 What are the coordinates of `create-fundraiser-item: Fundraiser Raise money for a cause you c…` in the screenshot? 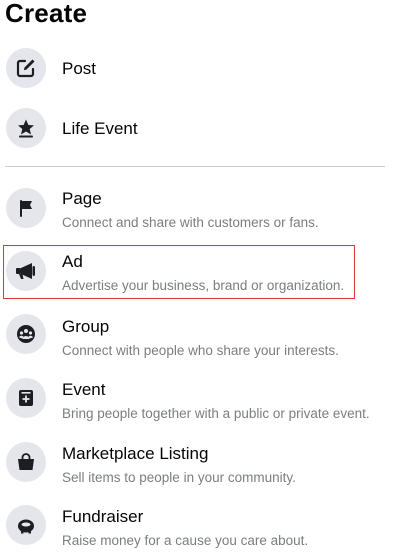 It's located at (200, 527).